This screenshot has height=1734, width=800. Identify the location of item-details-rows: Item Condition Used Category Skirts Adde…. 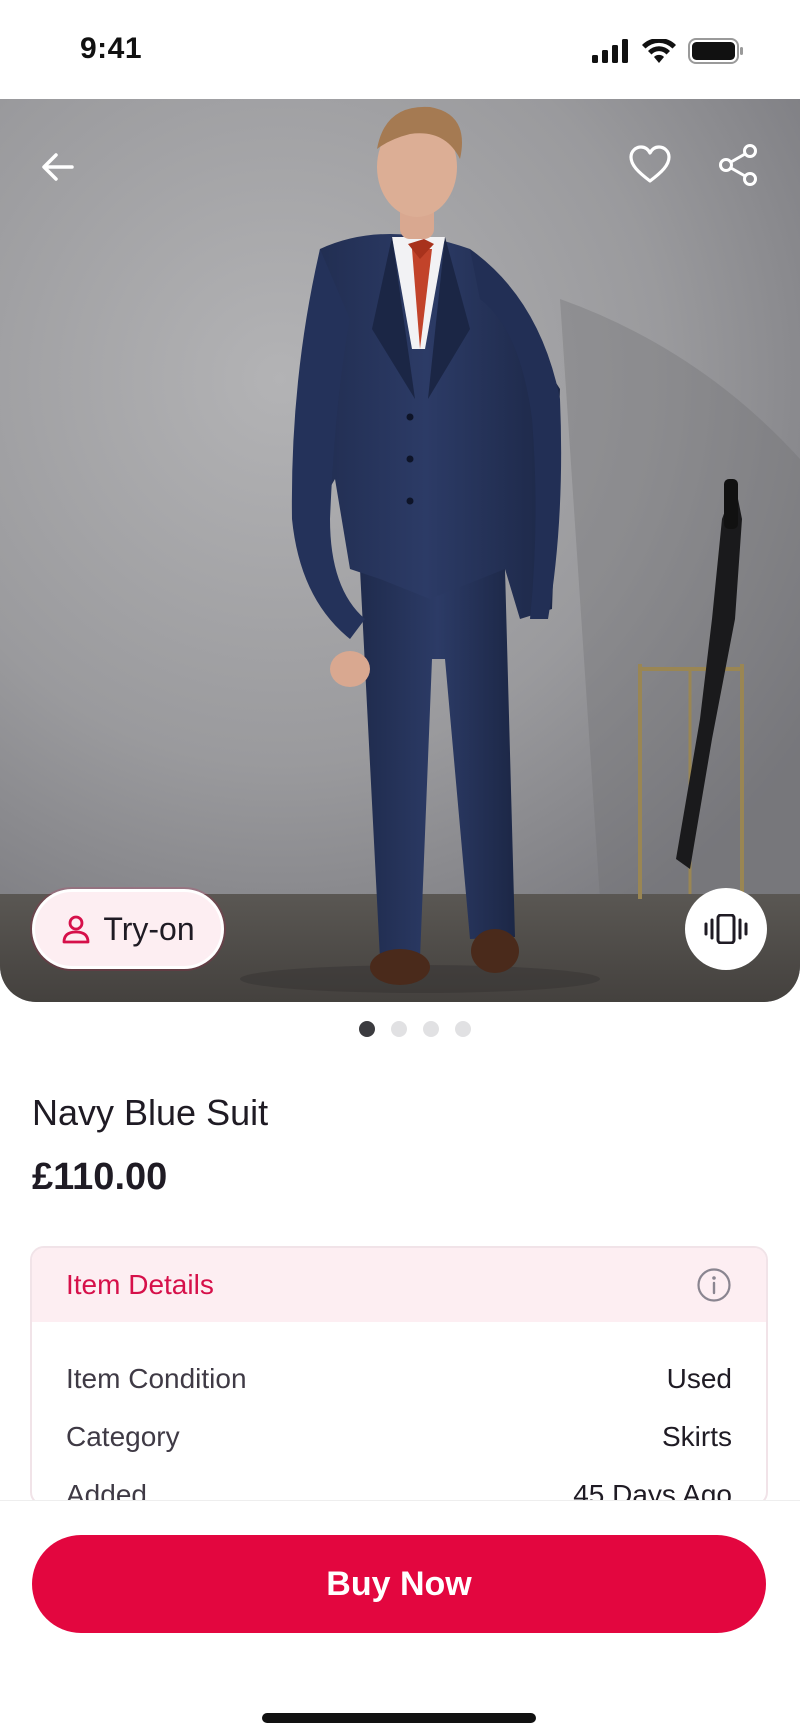
(399, 1413).